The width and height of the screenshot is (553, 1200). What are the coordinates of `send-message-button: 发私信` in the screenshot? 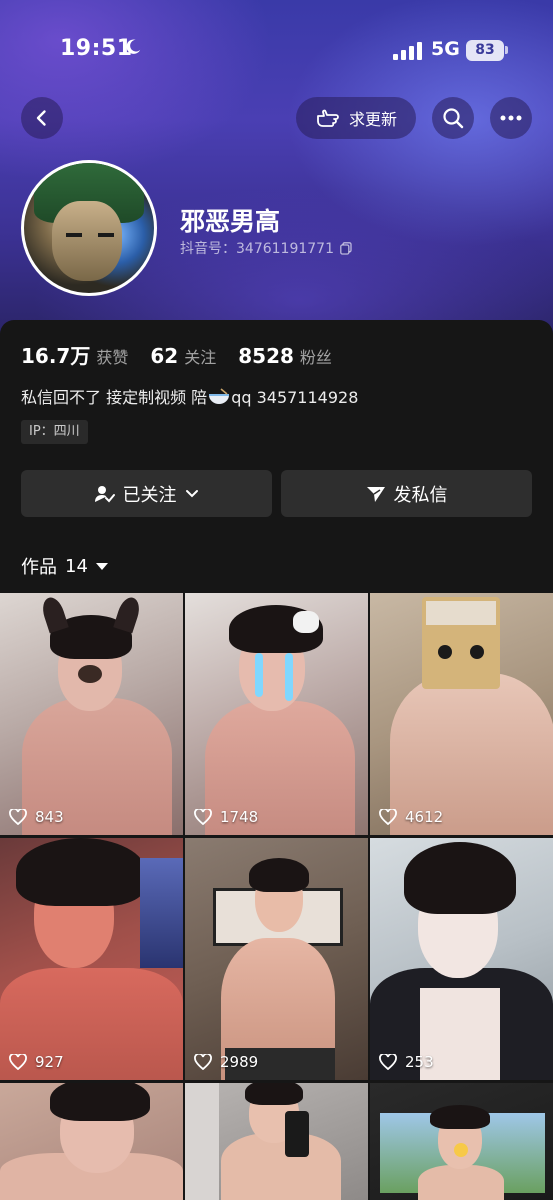 It's located at (406, 493).